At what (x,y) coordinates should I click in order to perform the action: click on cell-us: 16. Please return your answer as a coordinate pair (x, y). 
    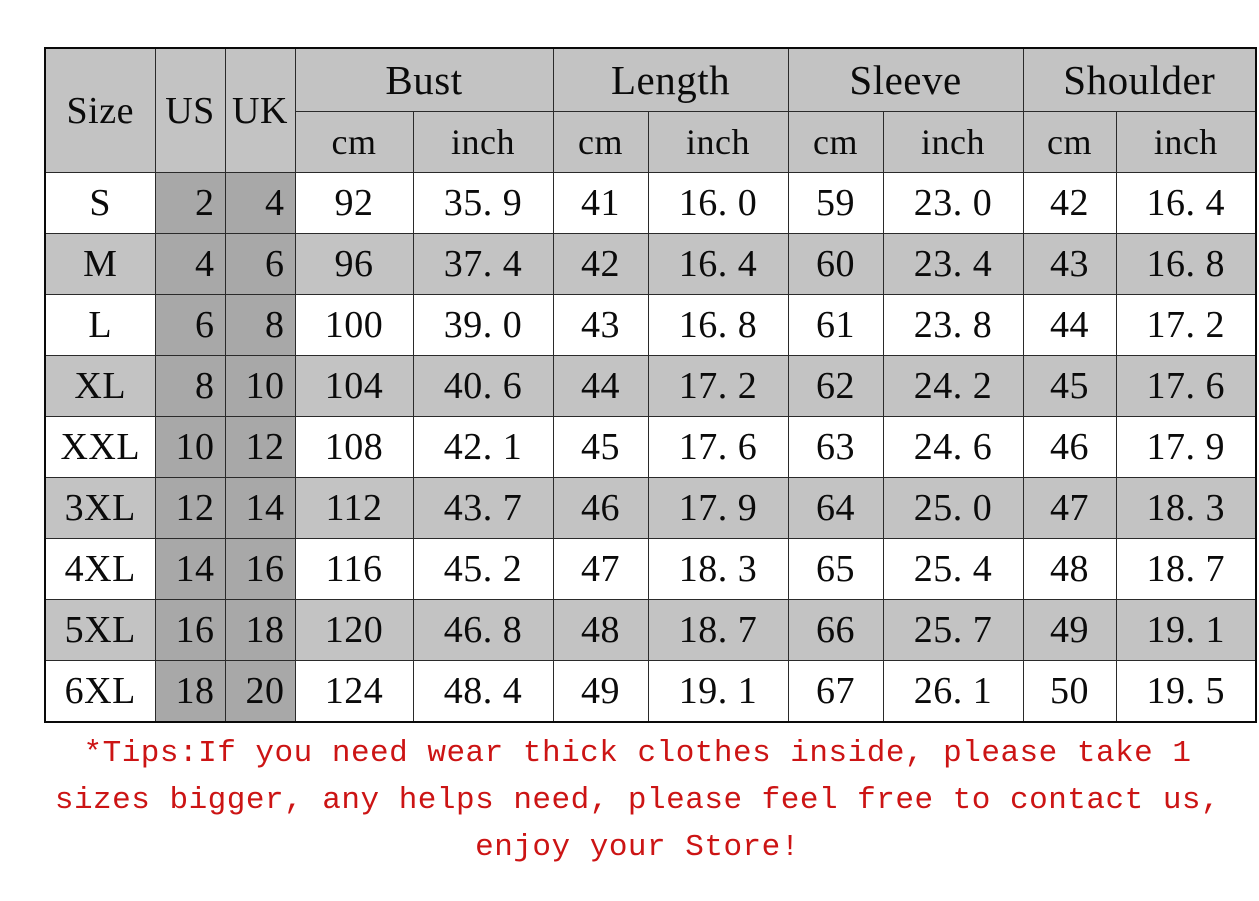
    Looking at the image, I should click on (190, 630).